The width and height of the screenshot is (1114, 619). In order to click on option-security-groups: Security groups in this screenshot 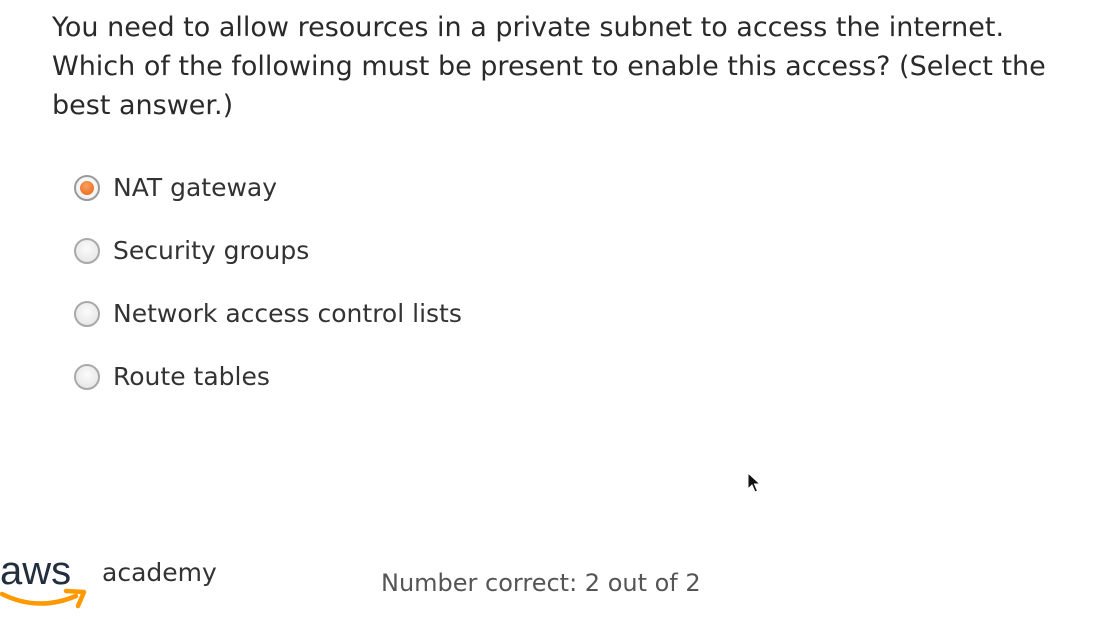, I will do `click(268, 250)`.